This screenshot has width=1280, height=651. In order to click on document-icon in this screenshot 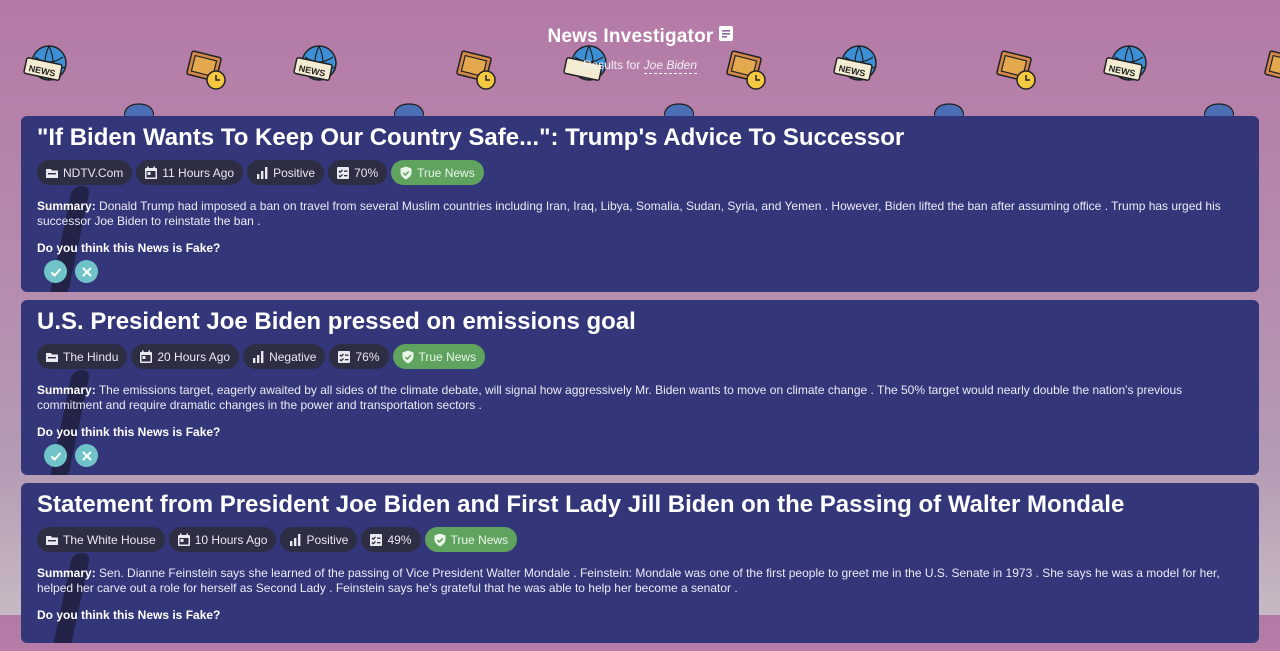, I will do `click(725, 33)`.